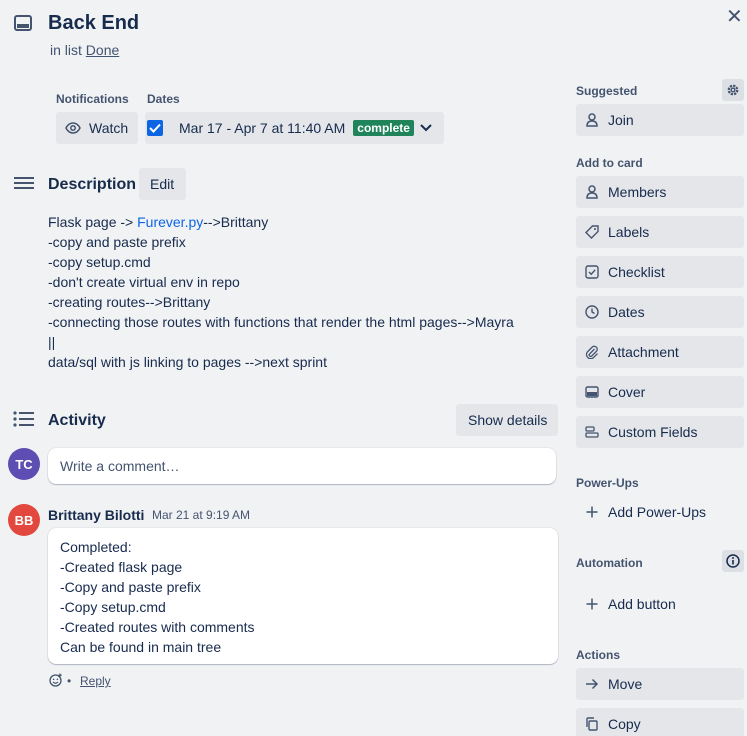 The height and width of the screenshot is (736, 747). Describe the element at coordinates (95, 681) in the screenshot. I see `reply-link: Reply` at that location.